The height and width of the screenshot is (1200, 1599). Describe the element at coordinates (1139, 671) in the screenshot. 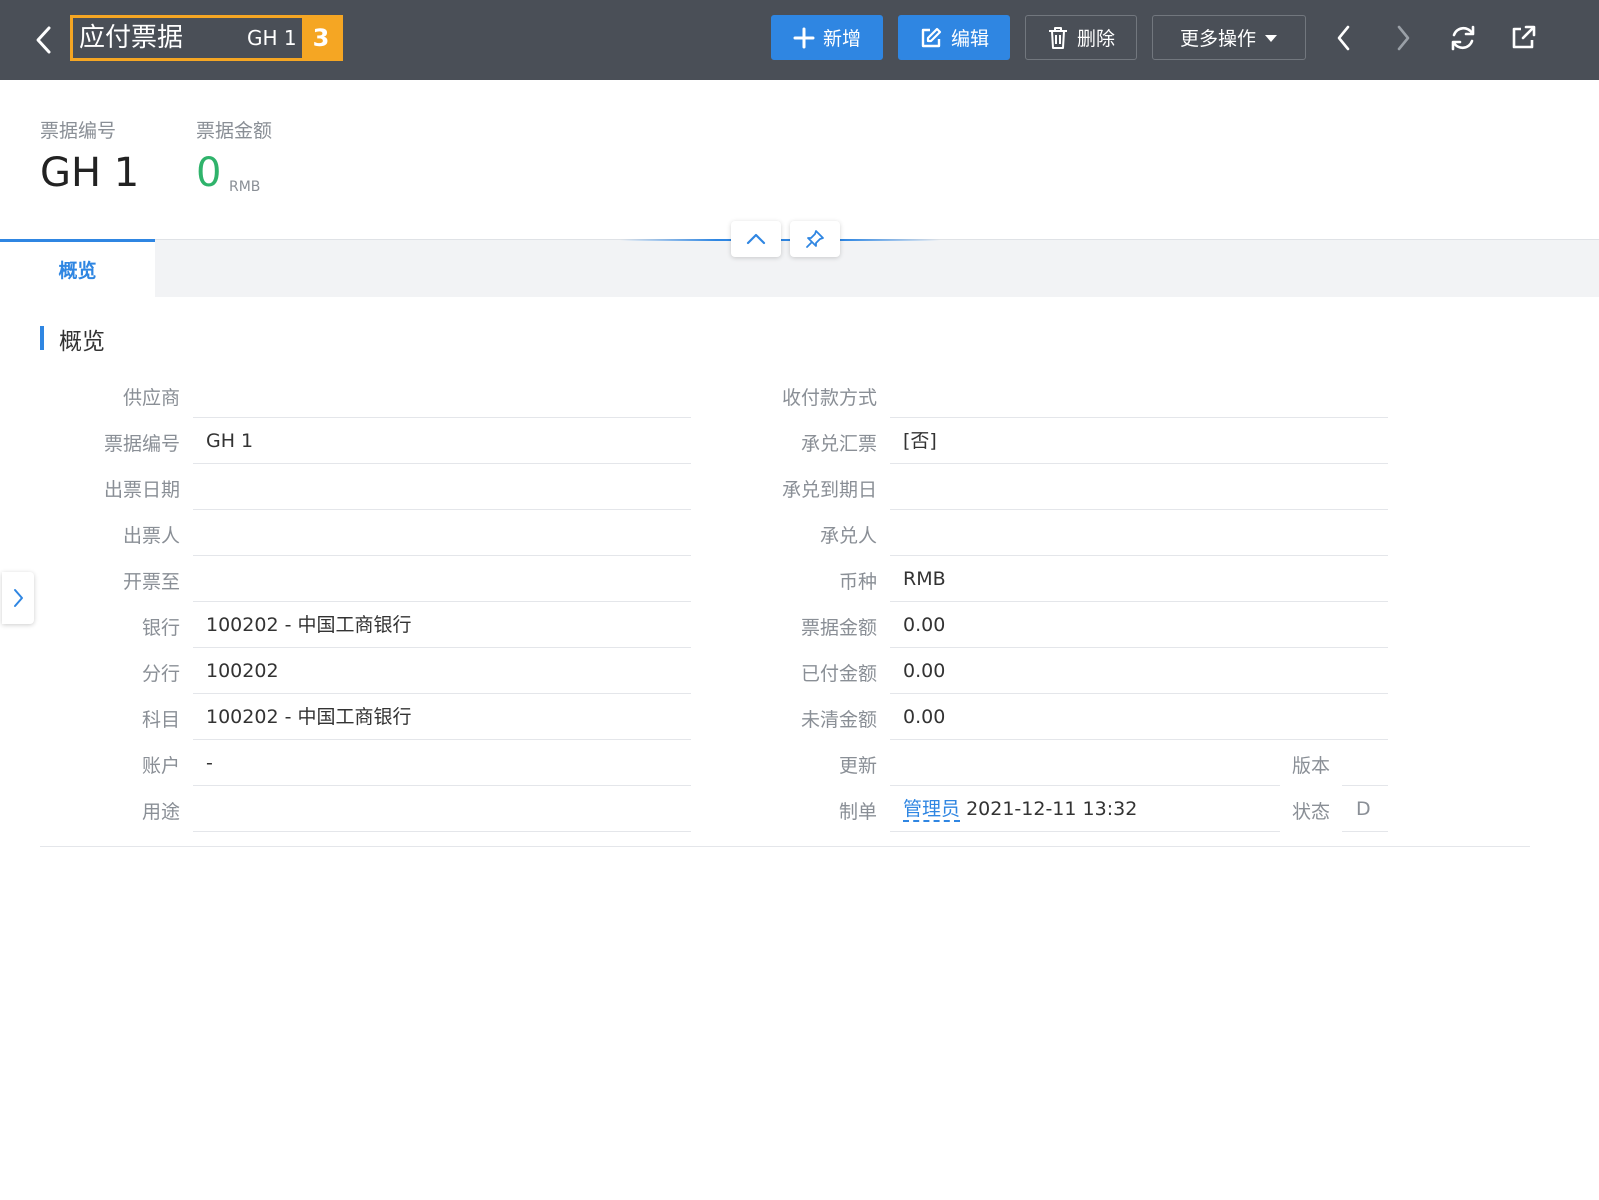

I see `field-value-paid-amount: 0.00` at that location.